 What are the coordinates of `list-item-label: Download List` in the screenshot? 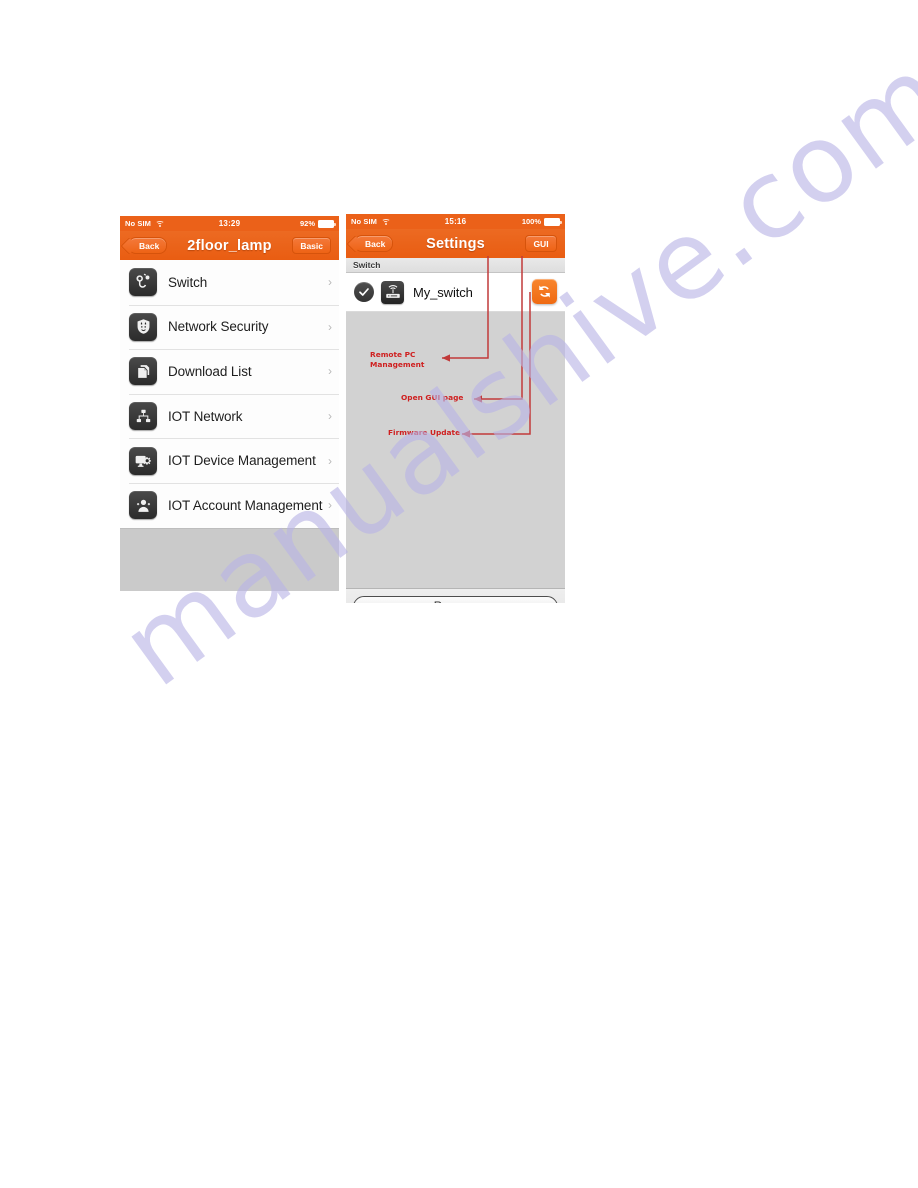 It's located at (210, 371).